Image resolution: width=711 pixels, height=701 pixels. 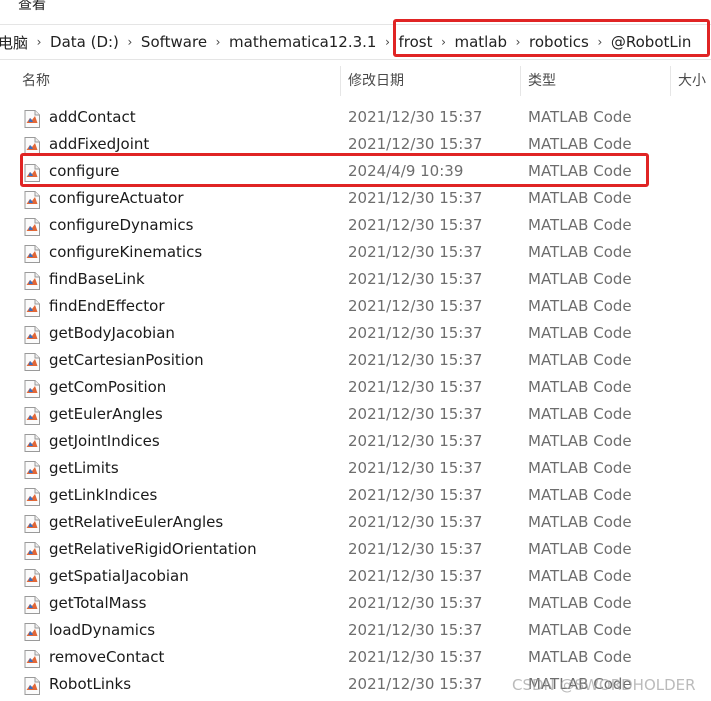 I want to click on breadcrumb-item: @RobotLin, so click(x=651, y=42).